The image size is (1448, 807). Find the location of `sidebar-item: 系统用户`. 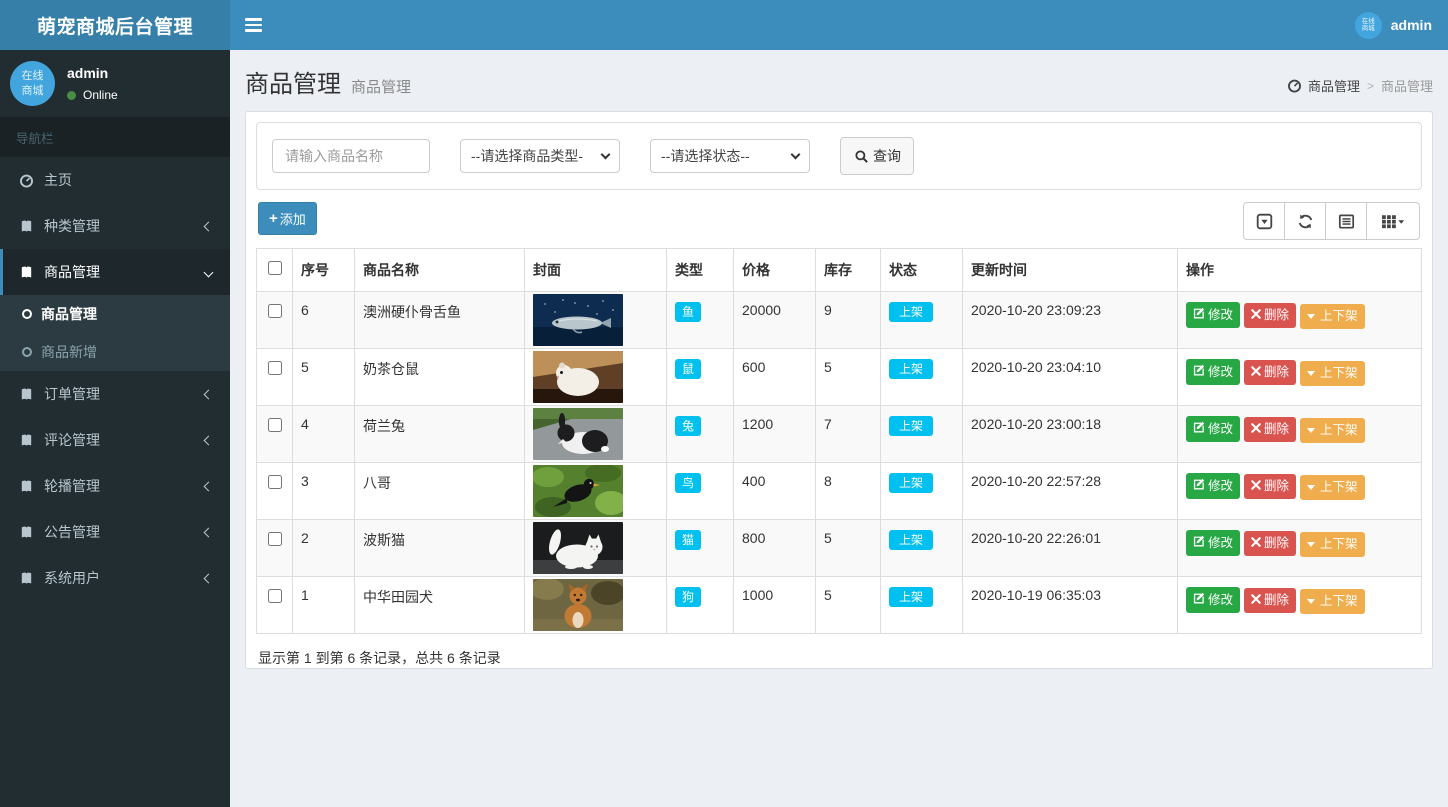

sidebar-item: 系统用户 is located at coordinates (115, 578).